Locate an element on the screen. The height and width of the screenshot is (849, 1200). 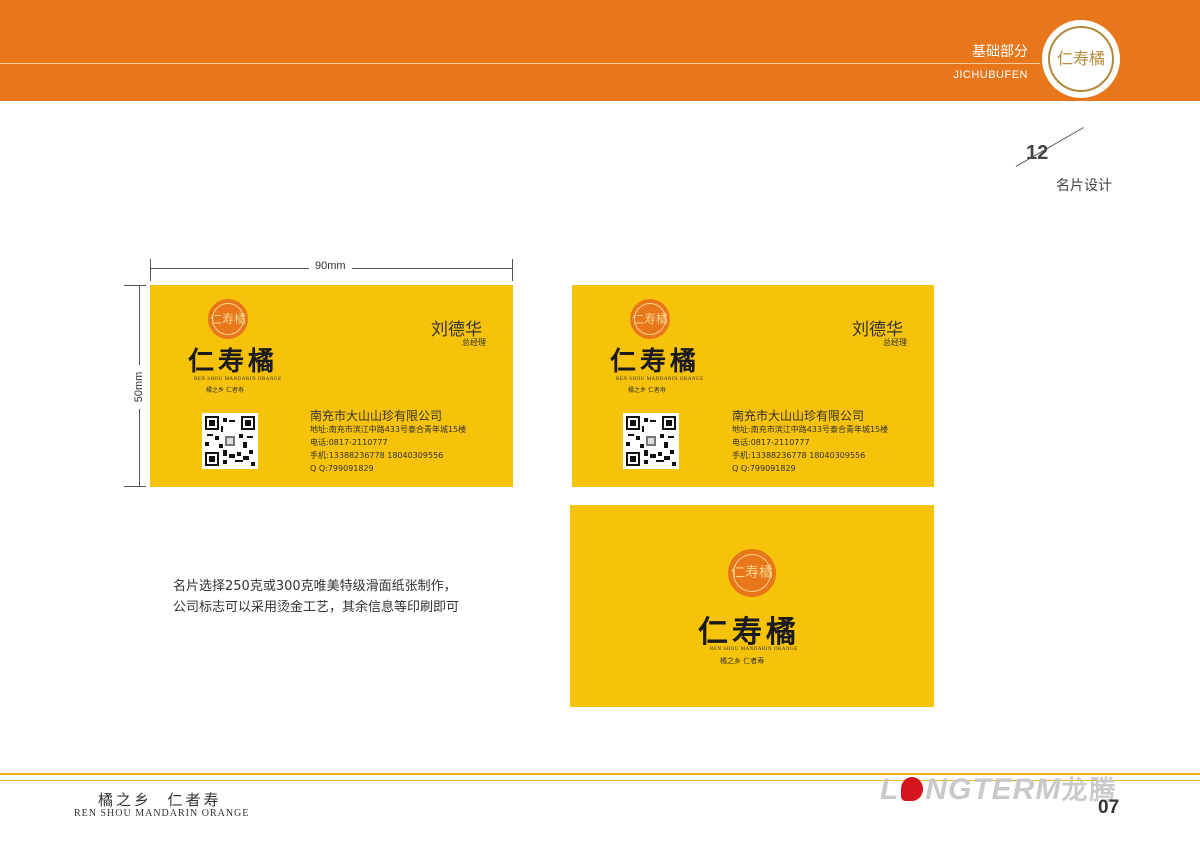
header-title: 基础部分 is located at coordinates (1000, 52).